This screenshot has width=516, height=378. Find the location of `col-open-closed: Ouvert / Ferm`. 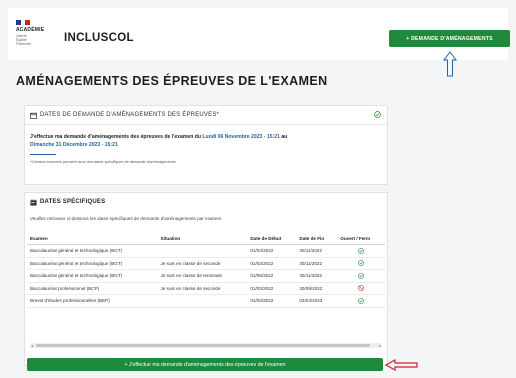

col-open-closed: Ouvert / Ferm is located at coordinates (361, 239).